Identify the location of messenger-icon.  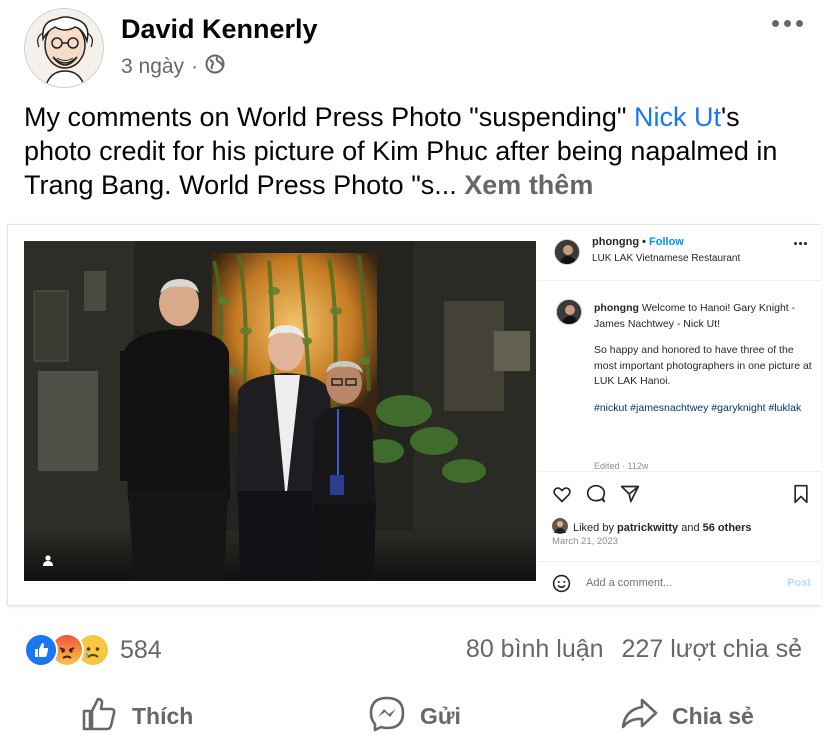
(387, 717).